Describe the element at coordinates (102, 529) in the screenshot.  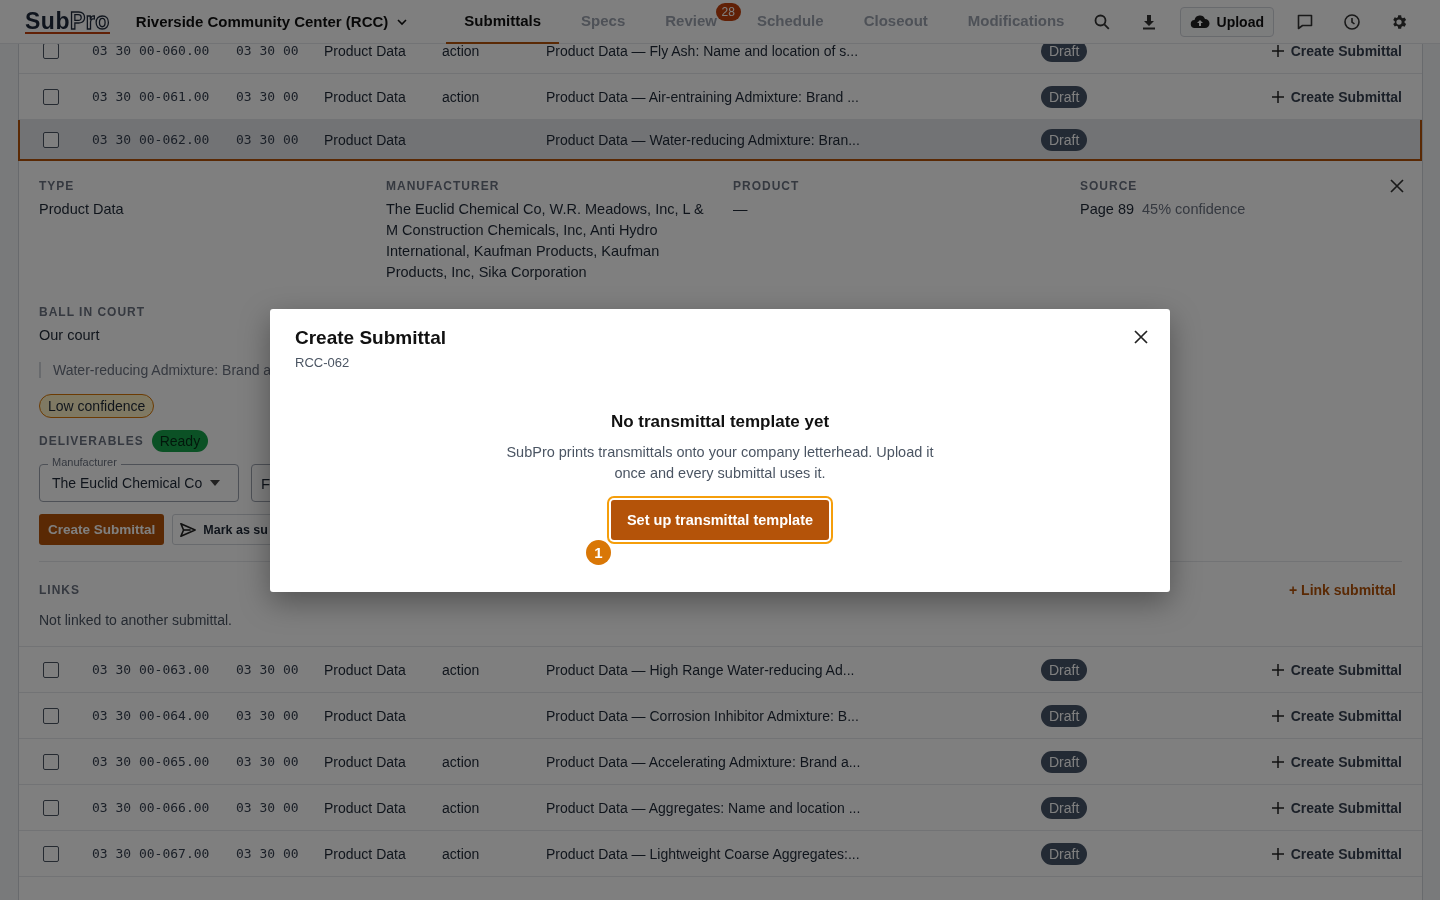
I see `create-submittal-button: Create Submittal` at that location.